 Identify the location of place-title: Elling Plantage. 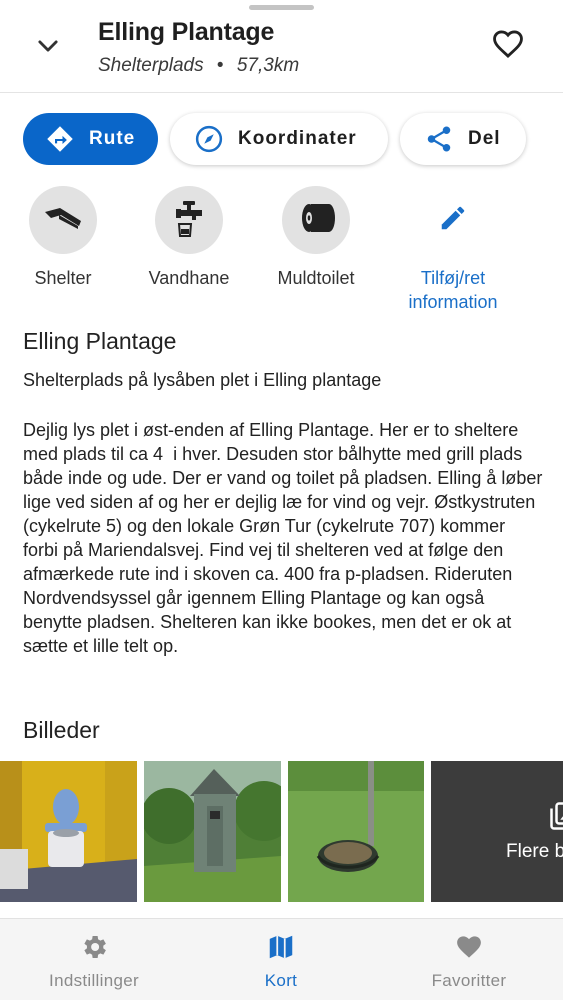
(186, 32).